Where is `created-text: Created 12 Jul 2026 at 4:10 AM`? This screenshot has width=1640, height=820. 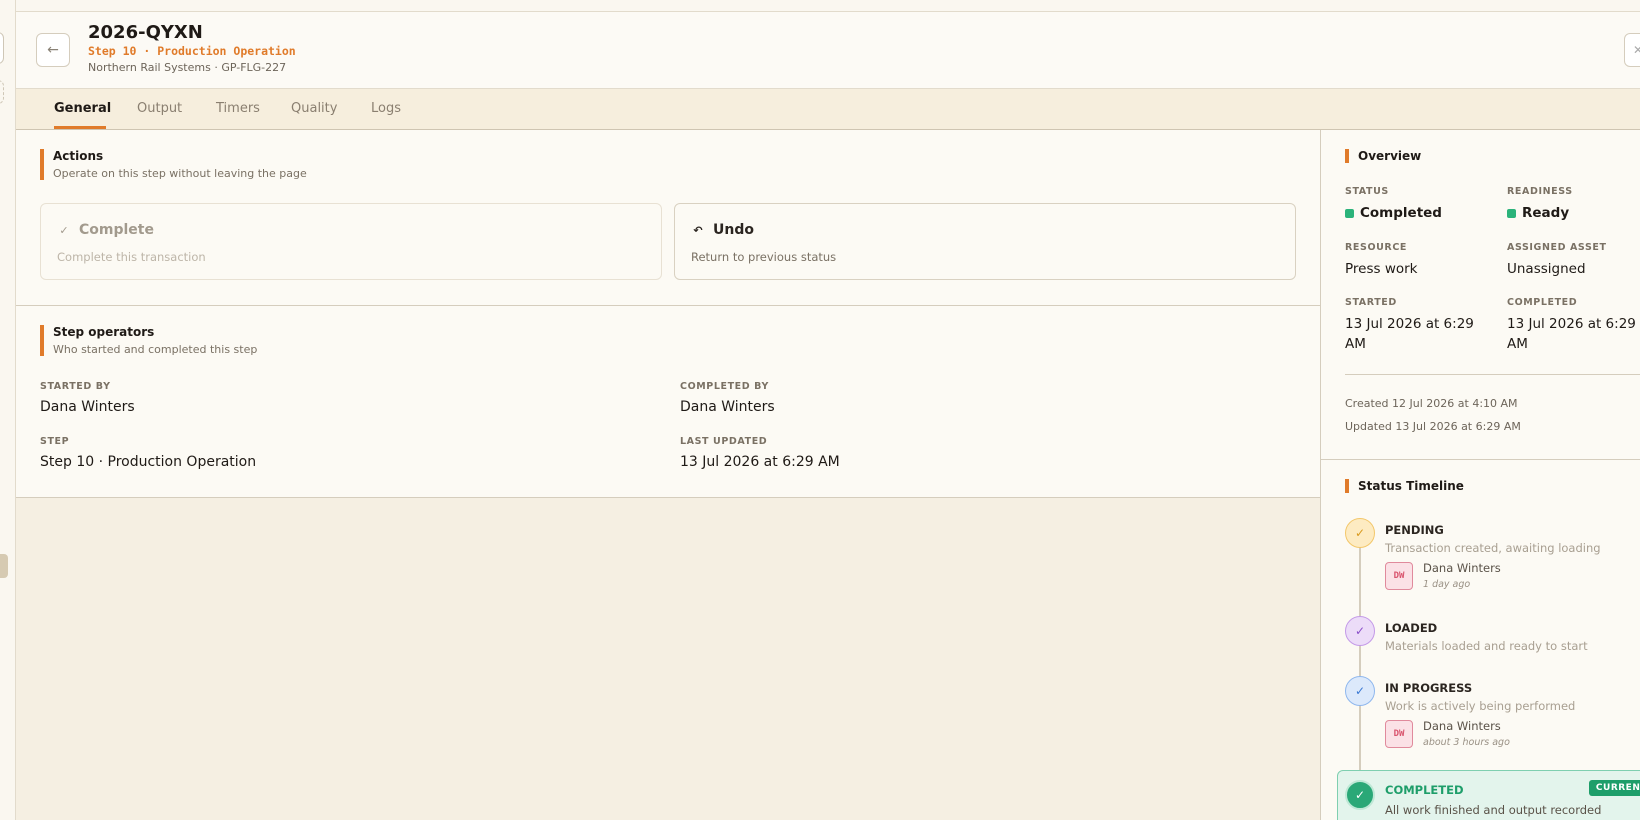 created-text: Created 12 Jul 2026 at 4:10 AM is located at coordinates (1431, 403).